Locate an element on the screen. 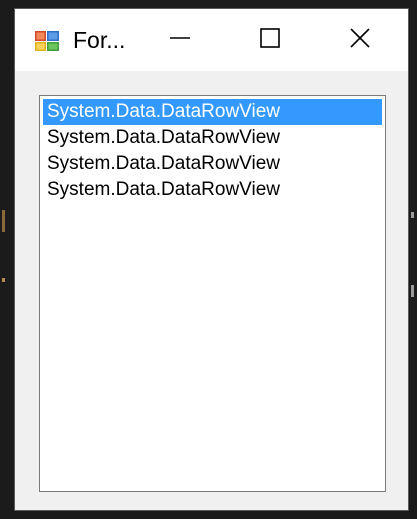  minimize-button is located at coordinates (180, 40).